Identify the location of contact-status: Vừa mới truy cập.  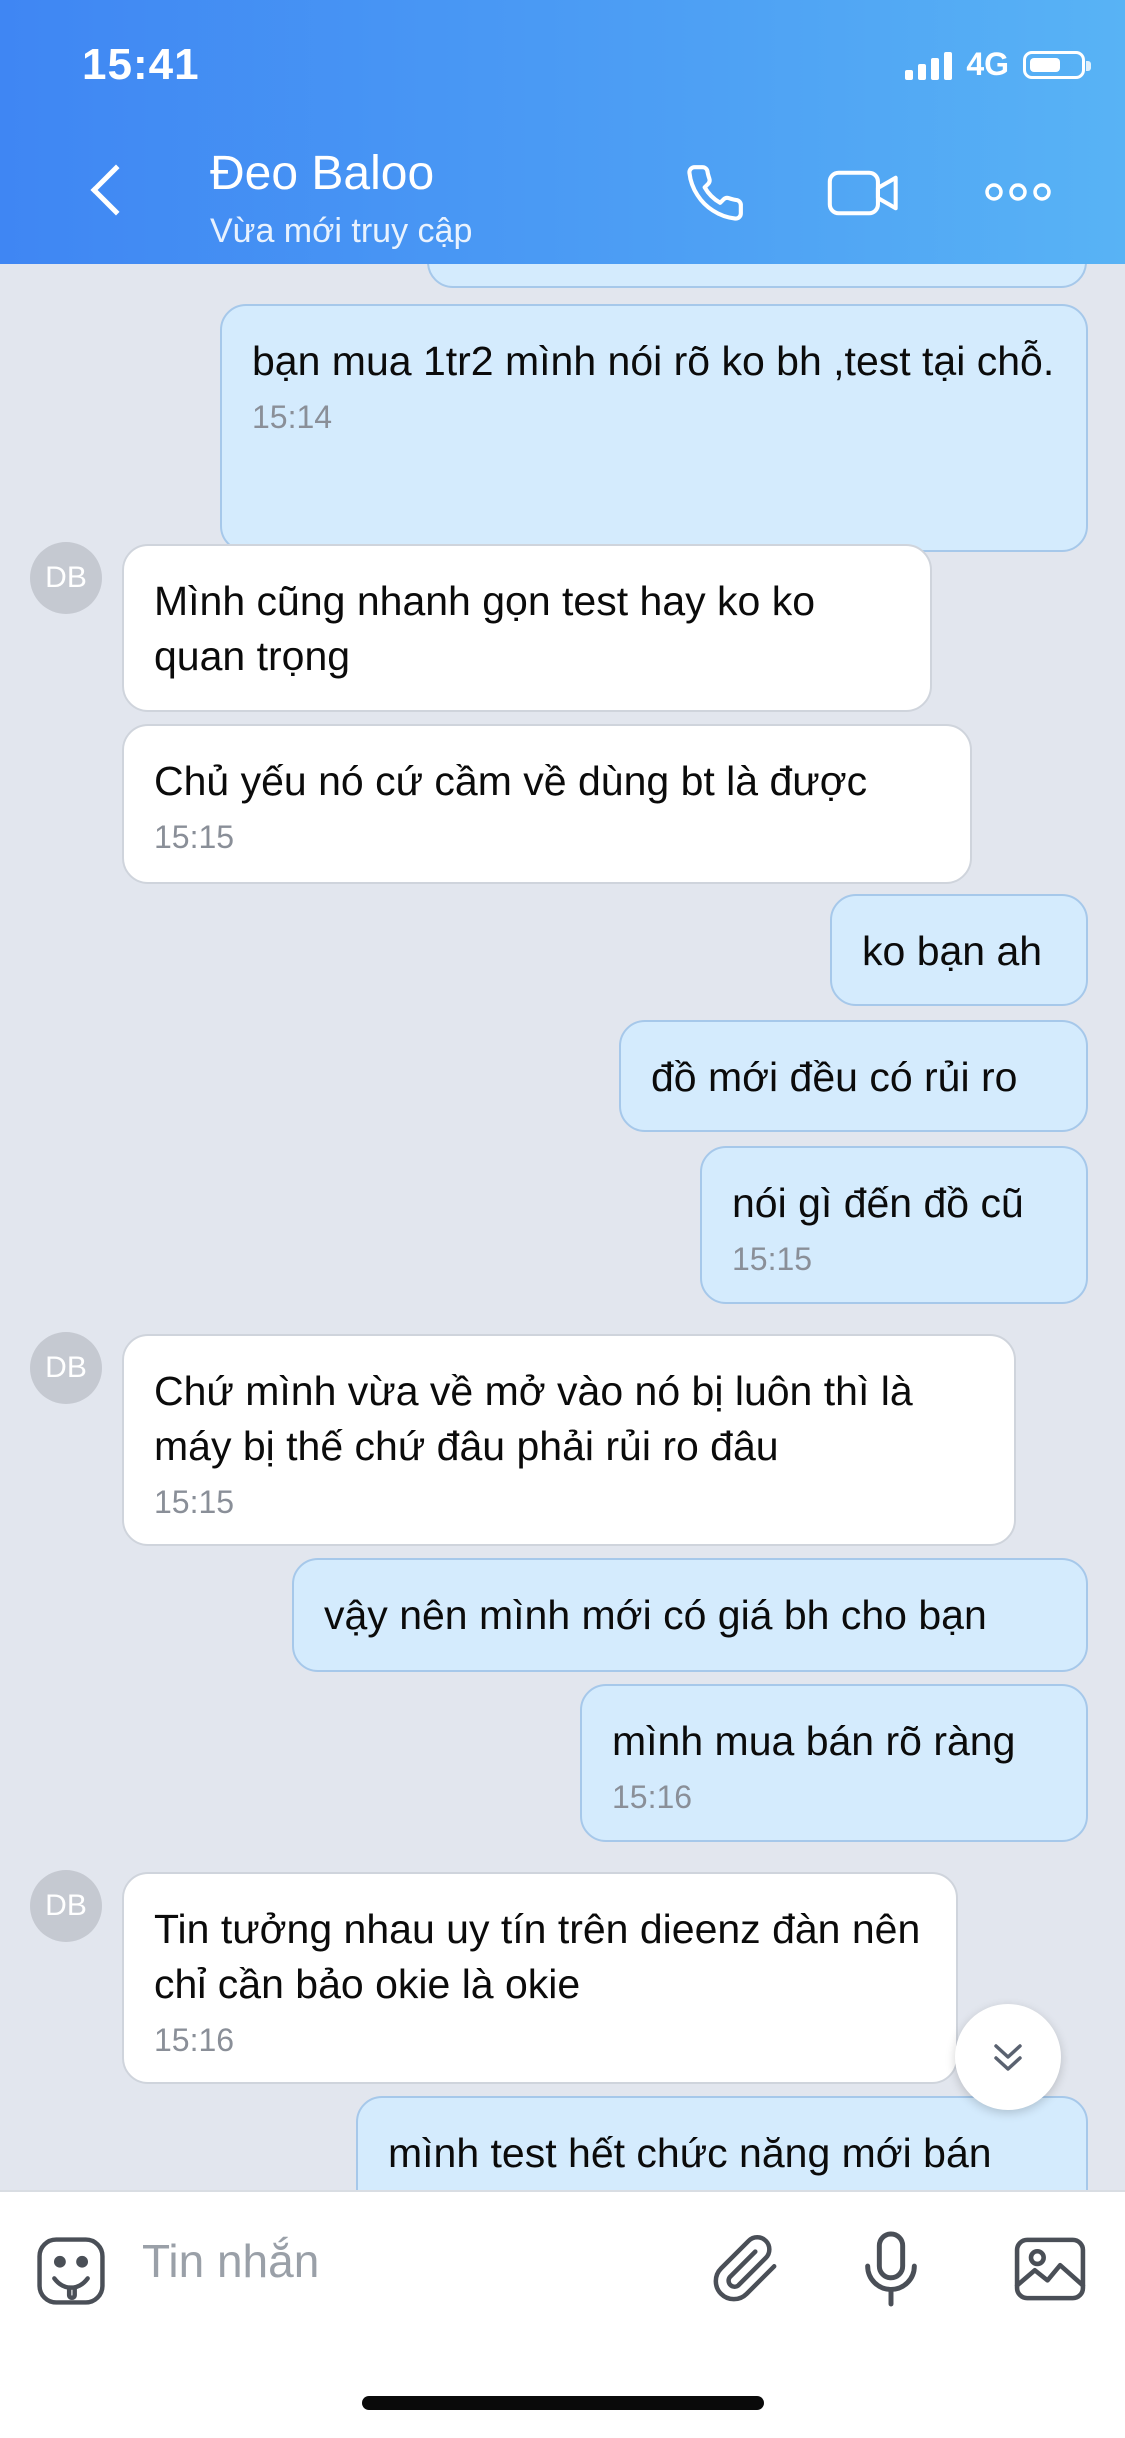
(341, 231).